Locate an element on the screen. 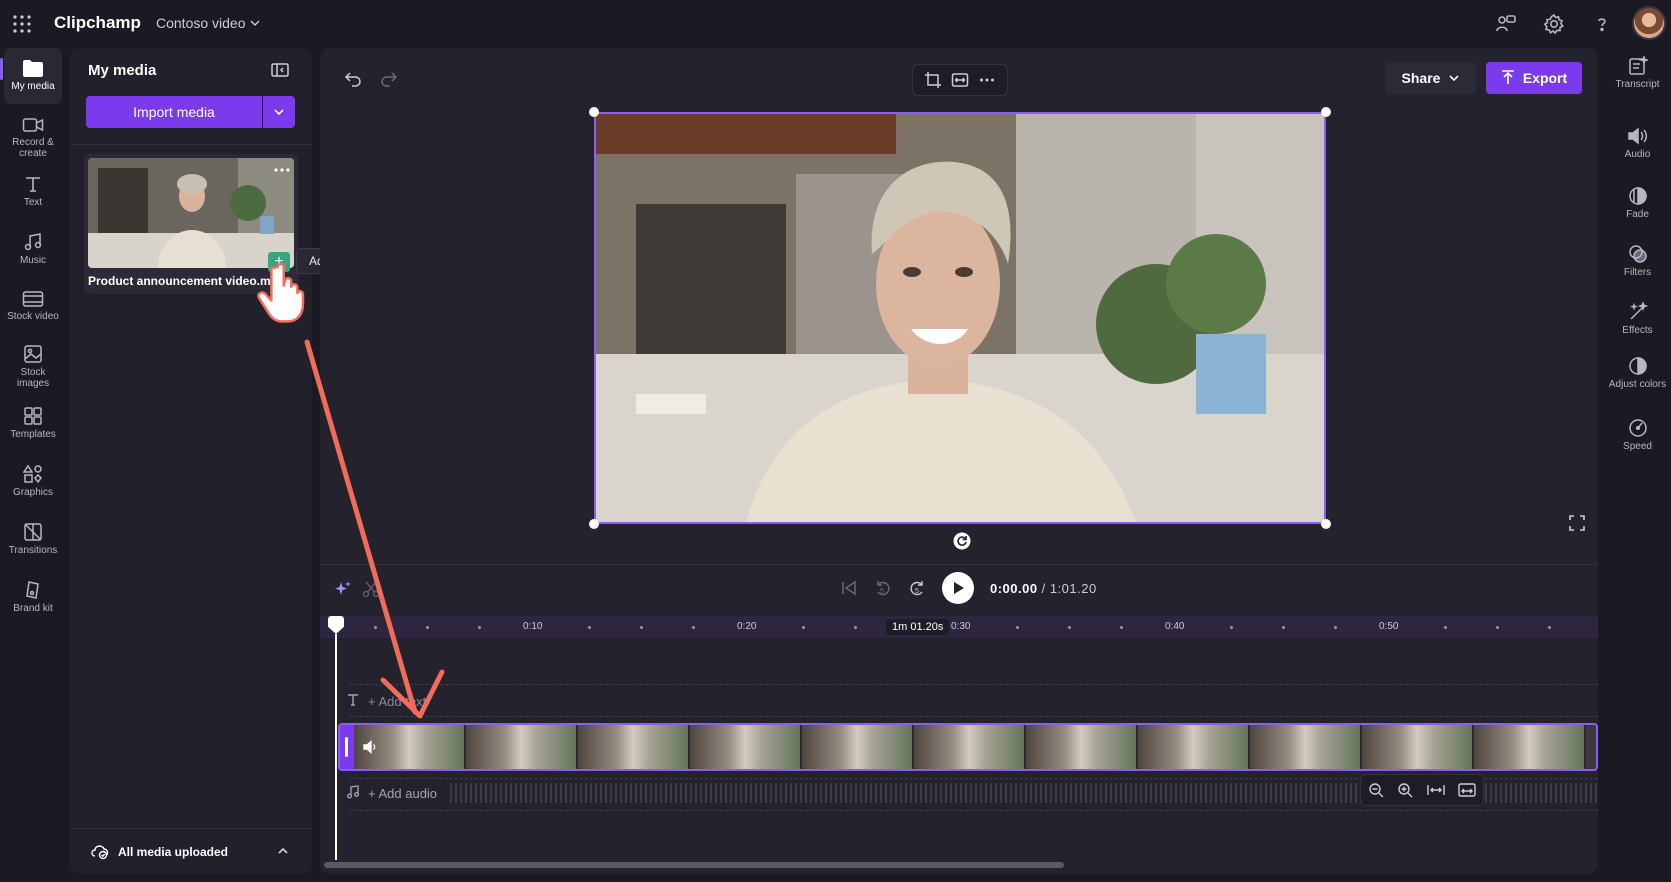 The height and width of the screenshot is (882, 1671). zoom-controls is located at coordinates (1422, 790).